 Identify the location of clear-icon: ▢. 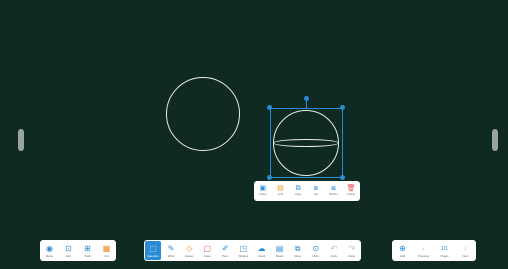
(207, 248).